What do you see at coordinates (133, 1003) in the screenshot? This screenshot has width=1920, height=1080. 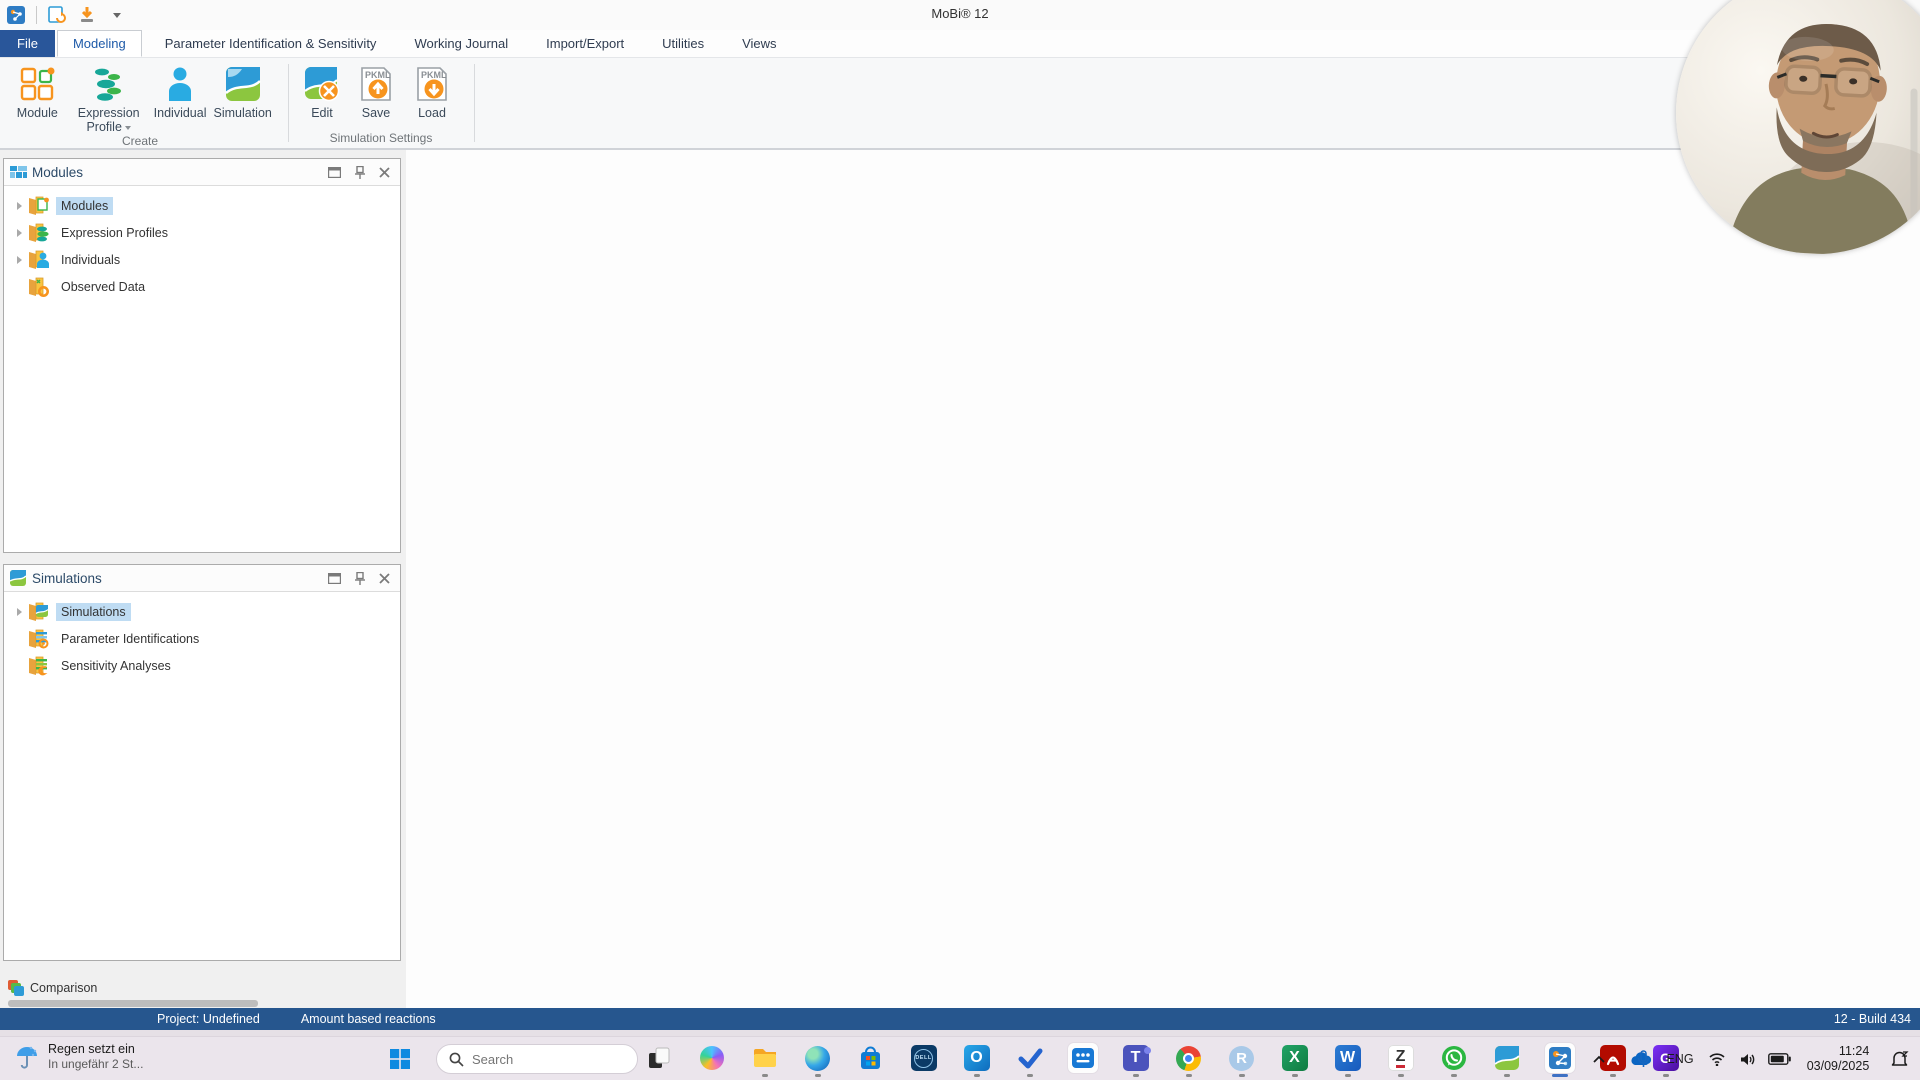 I see `bottom-scrollbar-thumb` at bounding box center [133, 1003].